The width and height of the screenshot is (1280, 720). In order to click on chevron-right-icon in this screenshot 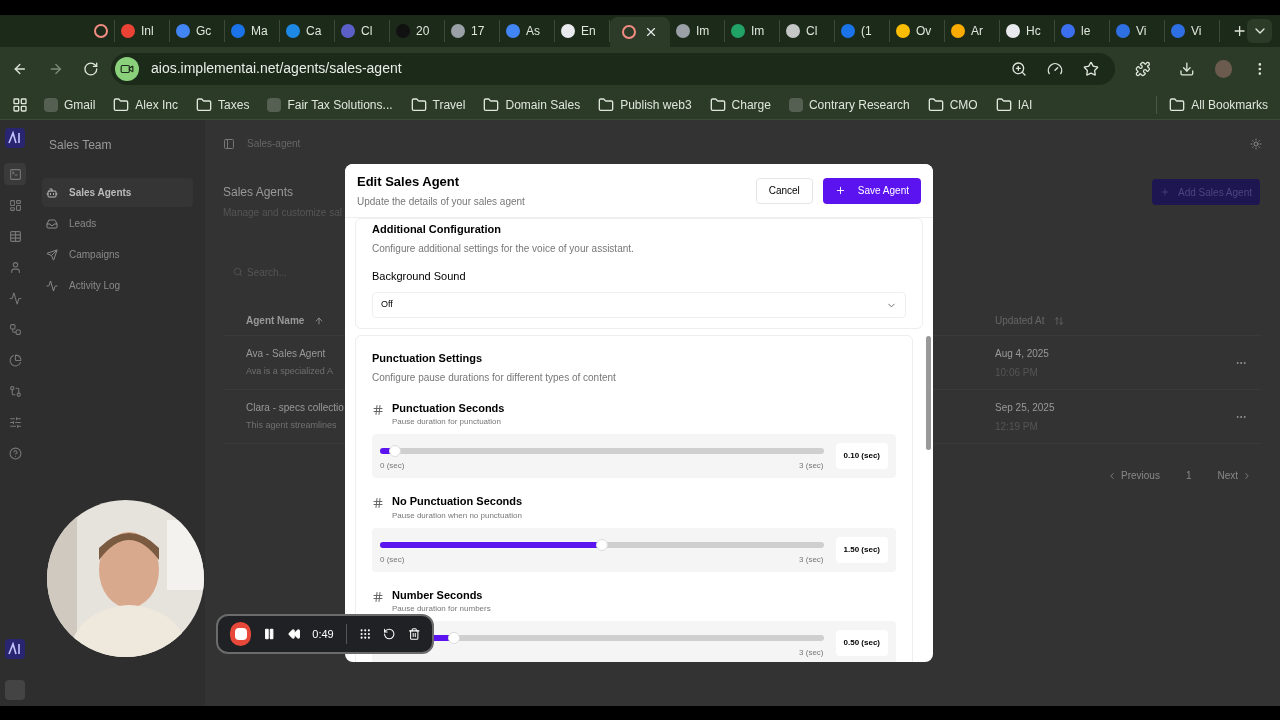, I will do `click(1247, 475)`.